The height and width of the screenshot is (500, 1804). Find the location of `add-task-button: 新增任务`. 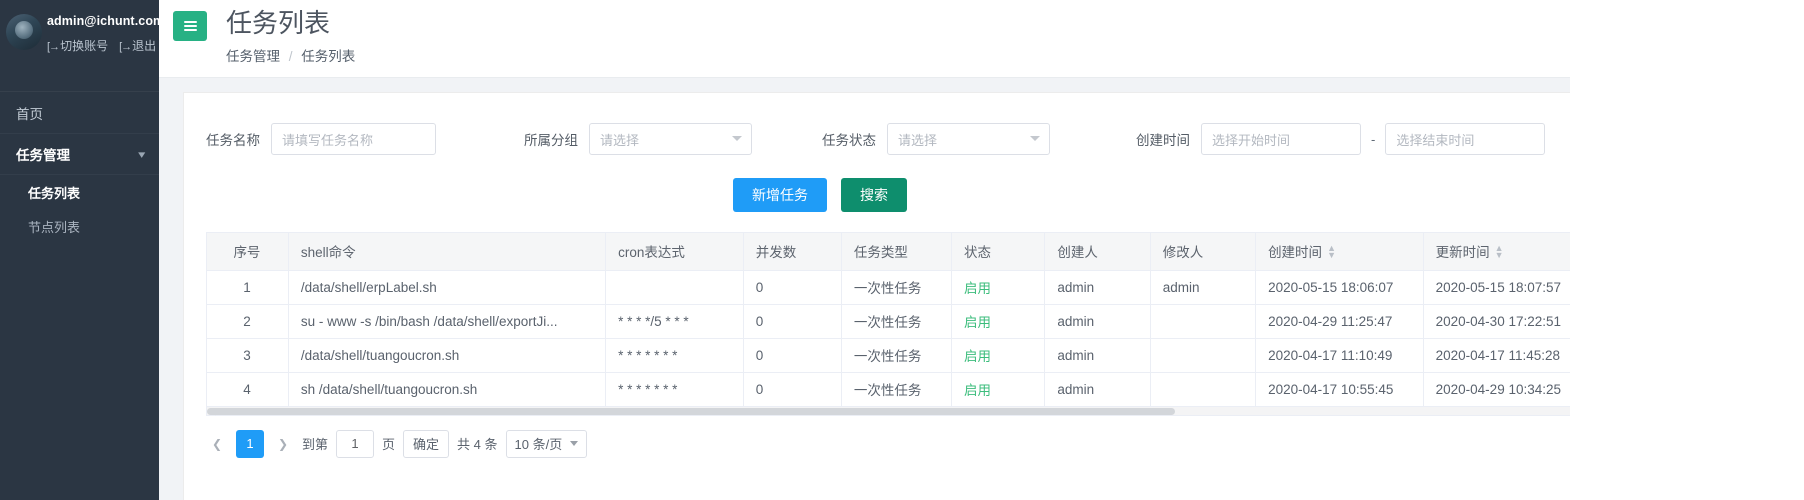

add-task-button: 新增任务 is located at coordinates (780, 195).